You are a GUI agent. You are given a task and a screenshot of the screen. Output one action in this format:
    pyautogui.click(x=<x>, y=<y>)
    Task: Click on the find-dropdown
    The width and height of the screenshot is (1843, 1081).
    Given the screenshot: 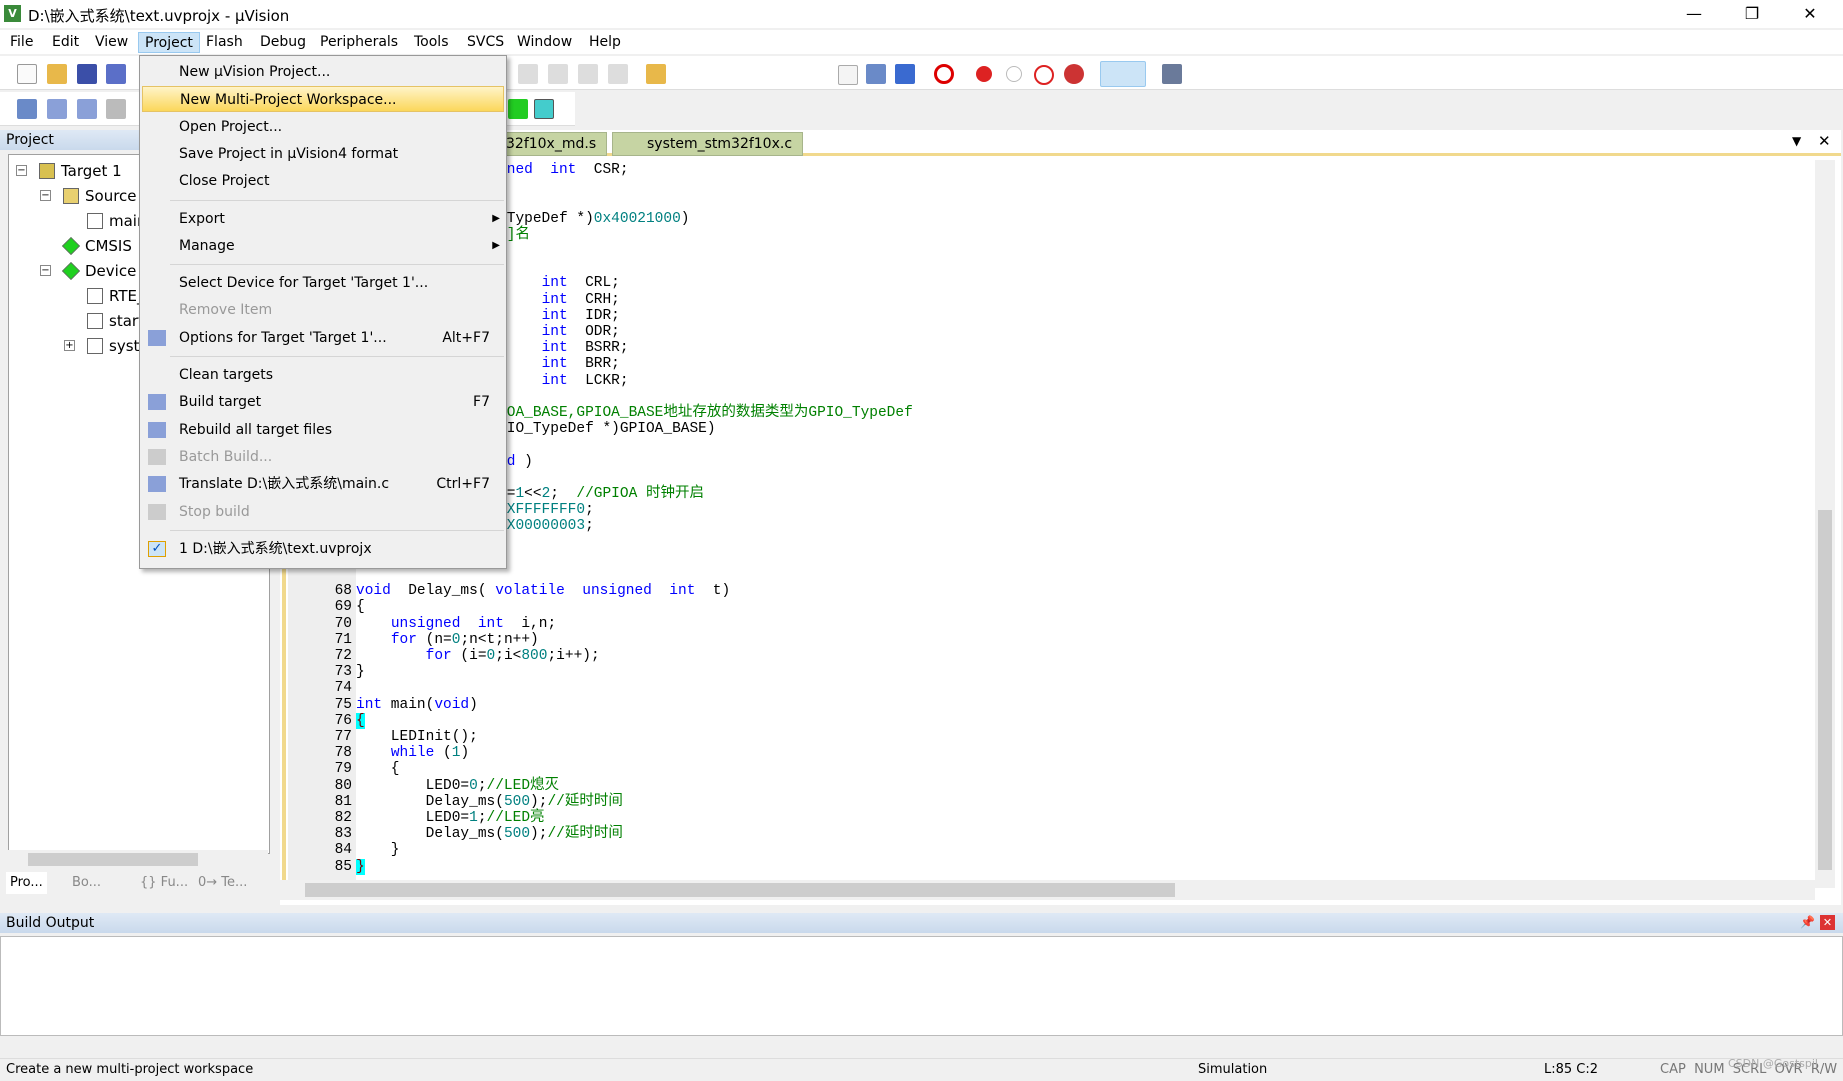 What is the action you would take?
    pyautogui.click(x=848, y=75)
    